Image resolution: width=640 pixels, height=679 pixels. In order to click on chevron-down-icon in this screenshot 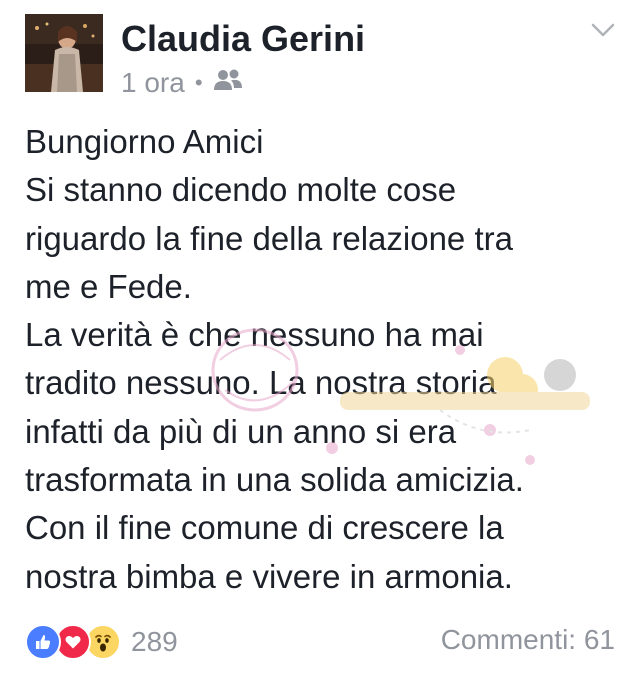, I will do `click(603, 30)`.